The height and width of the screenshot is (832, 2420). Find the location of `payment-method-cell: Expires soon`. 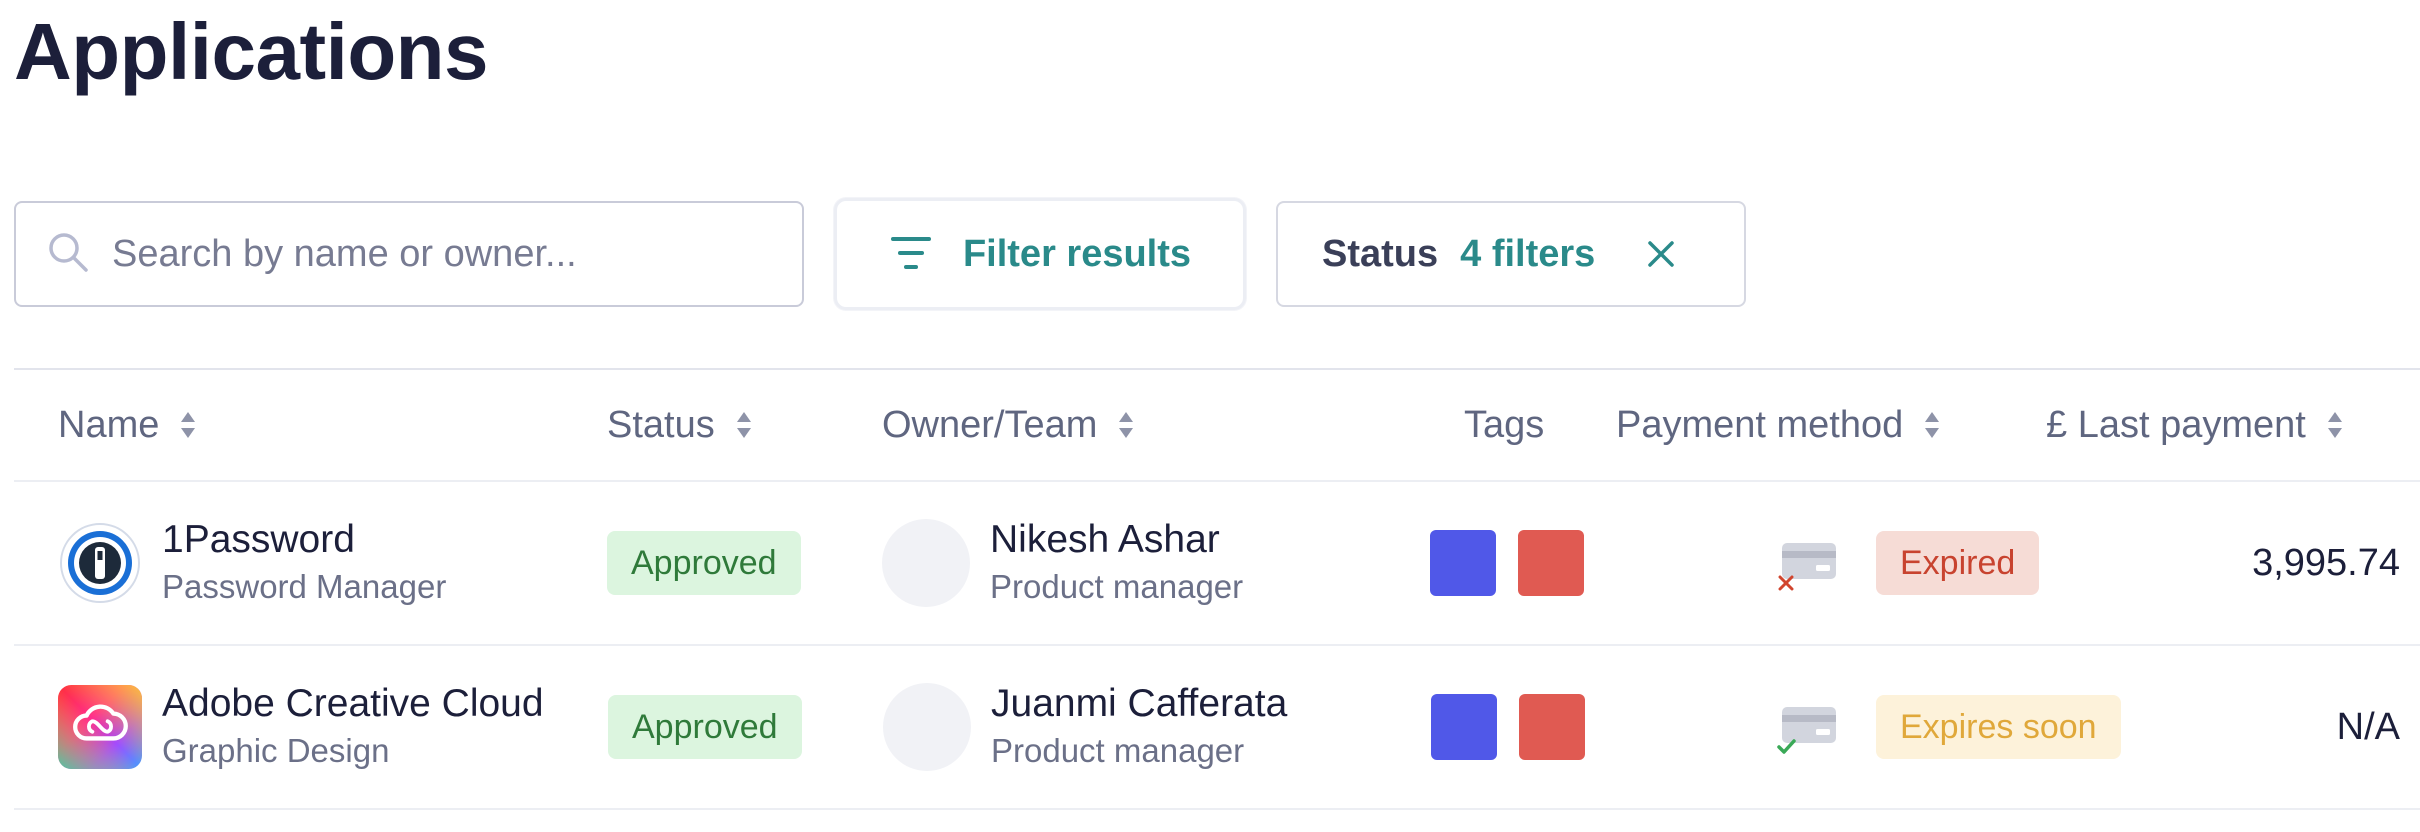

payment-method-cell: Expires soon is located at coordinates (1948, 727).